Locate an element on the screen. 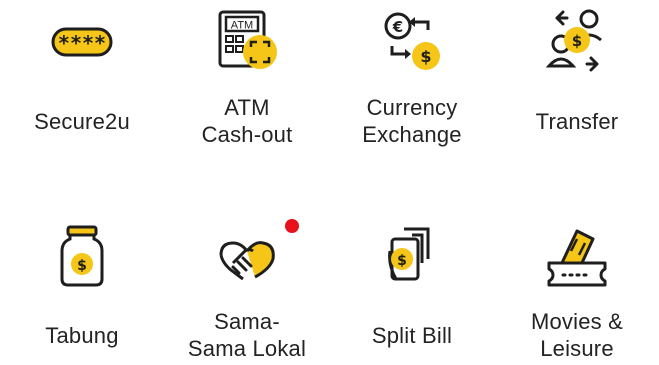 The image size is (659, 365). sama-sama-lokal-label: Sama- Sama Lokal is located at coordinates (247, 335).